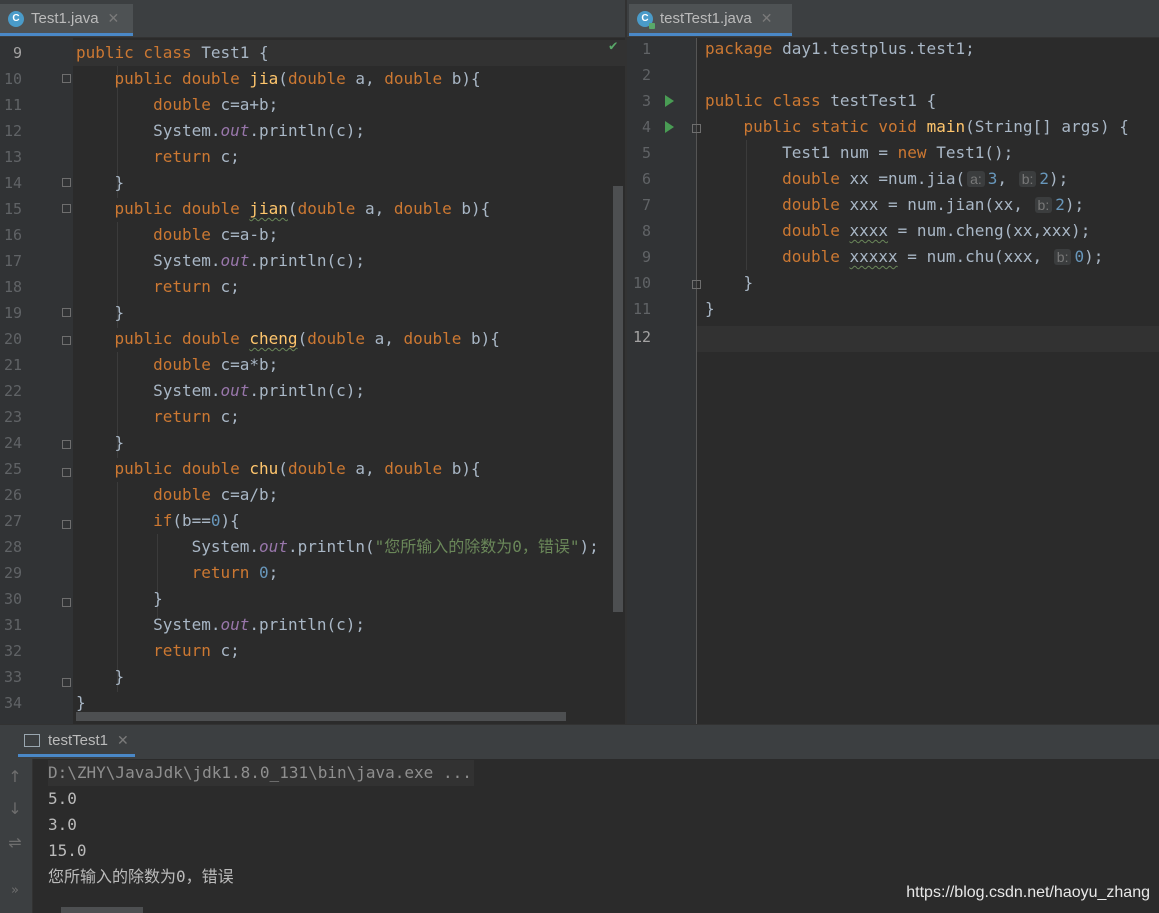  Describe the element at coordinates (646, 49) in the screenshot. I see `line-number: 1` at that location.